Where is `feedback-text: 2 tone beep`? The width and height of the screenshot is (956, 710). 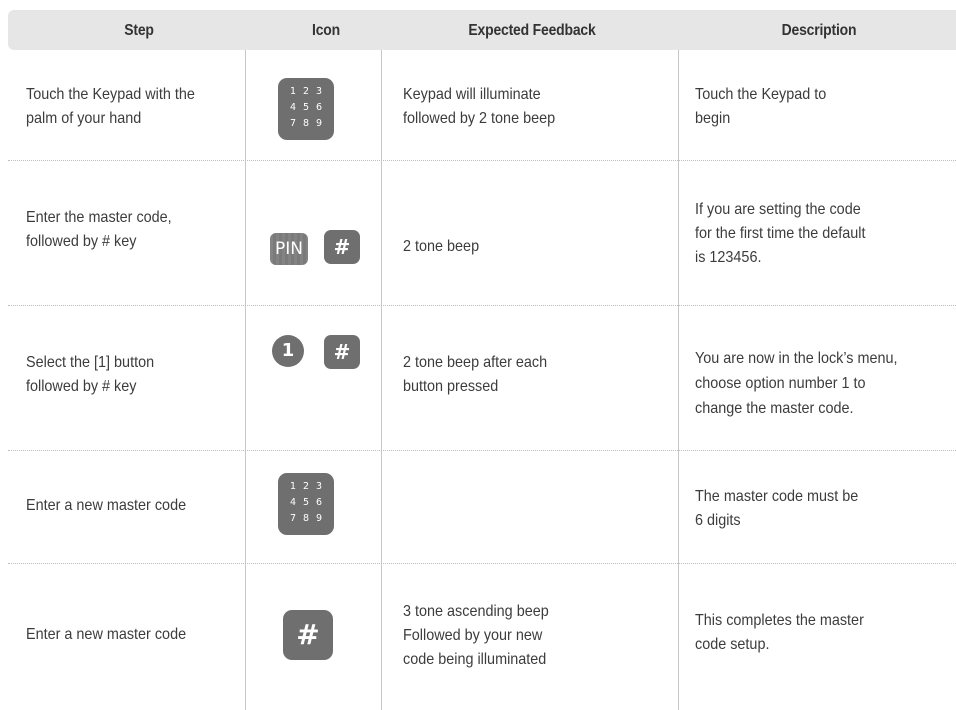 feedback-text: 2 tone beep is located at coordinates (441, 246).